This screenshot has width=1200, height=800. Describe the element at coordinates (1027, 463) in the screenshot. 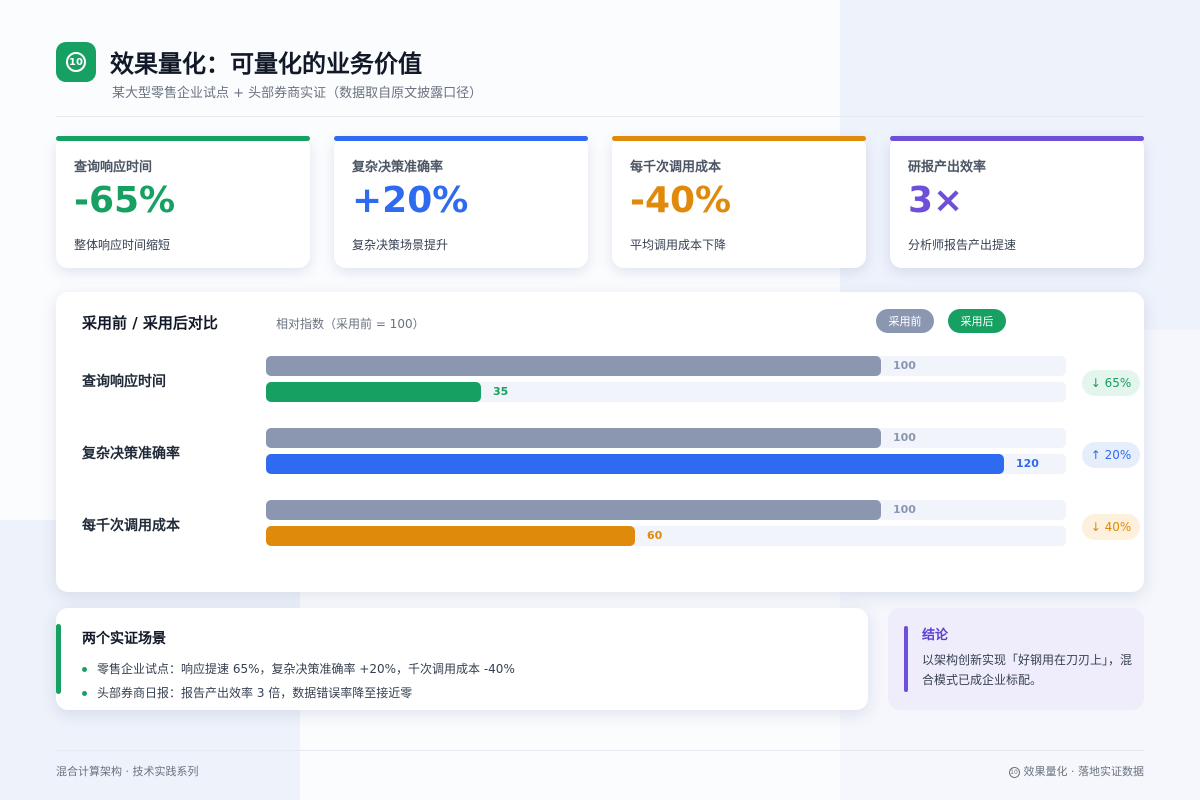

I see `bar-after-value: 120` at that location.